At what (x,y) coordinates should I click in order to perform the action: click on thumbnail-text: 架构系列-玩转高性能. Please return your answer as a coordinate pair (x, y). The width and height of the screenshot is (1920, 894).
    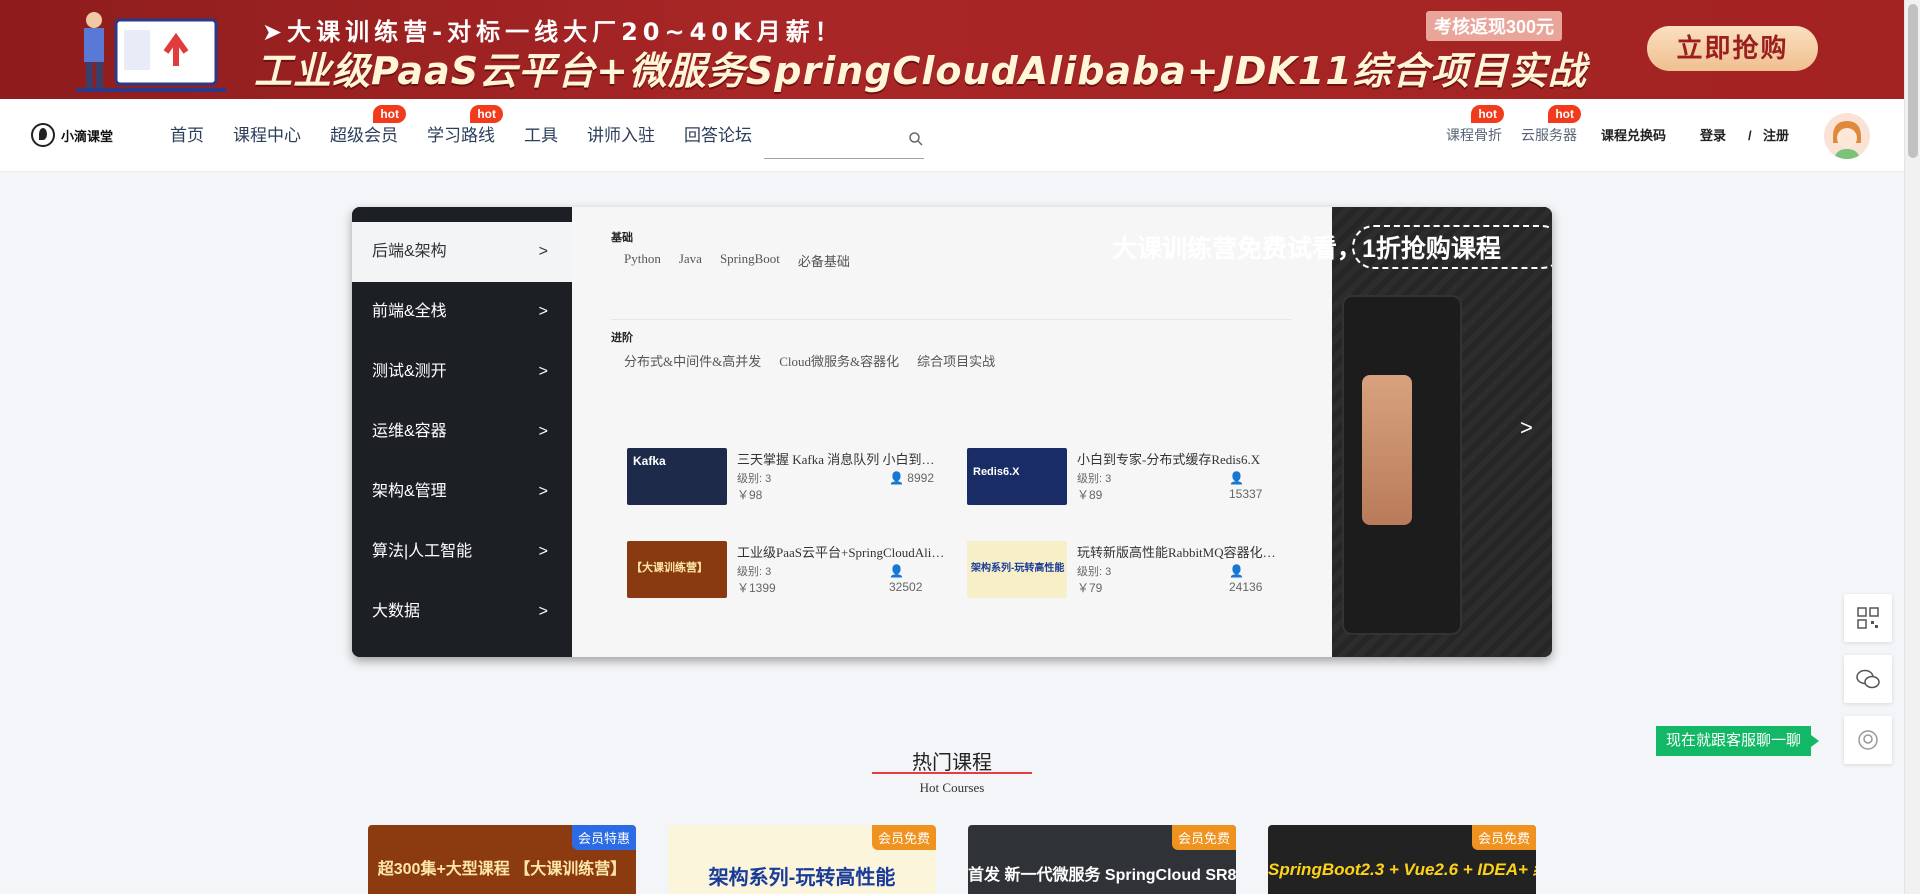
    Looking at the image, I should click on (1018, 568).